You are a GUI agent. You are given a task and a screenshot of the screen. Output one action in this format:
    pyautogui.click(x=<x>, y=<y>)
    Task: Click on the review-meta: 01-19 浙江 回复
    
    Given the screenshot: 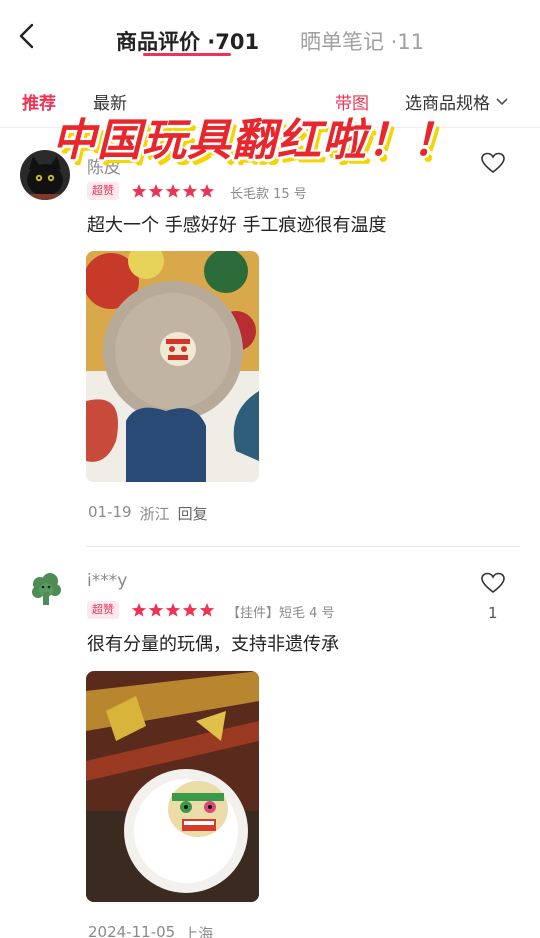 What is the action you would take?
    pyautogui.click(x=148, y=513)
    